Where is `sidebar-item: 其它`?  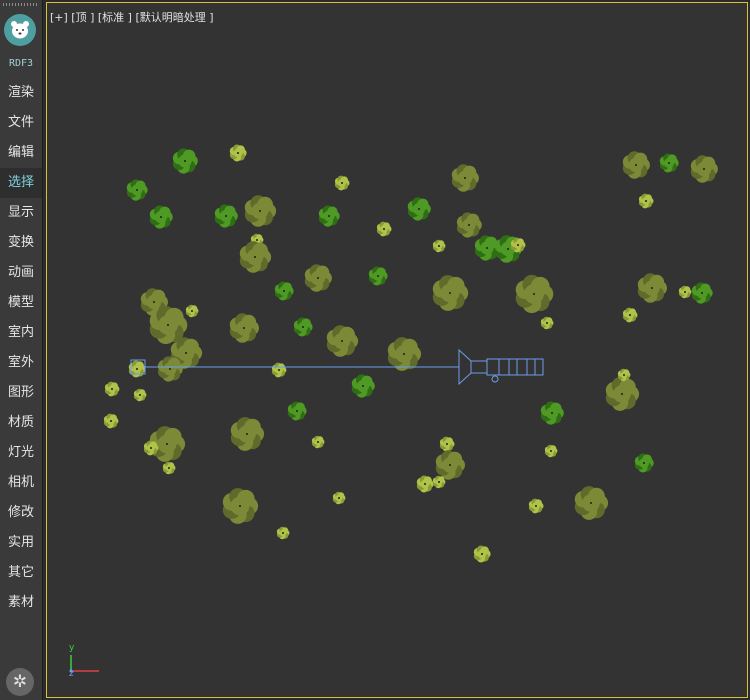
sidebar-item: 其它 is located at coordinates (21, 573).